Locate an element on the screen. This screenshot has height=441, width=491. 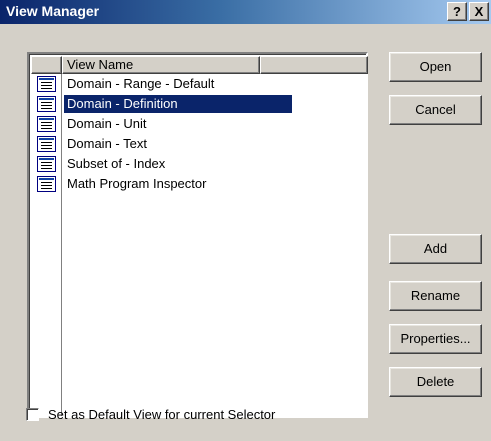
default-view-checkbox-label: Set as Default View for current Selector is located at coordinates (161, 414).